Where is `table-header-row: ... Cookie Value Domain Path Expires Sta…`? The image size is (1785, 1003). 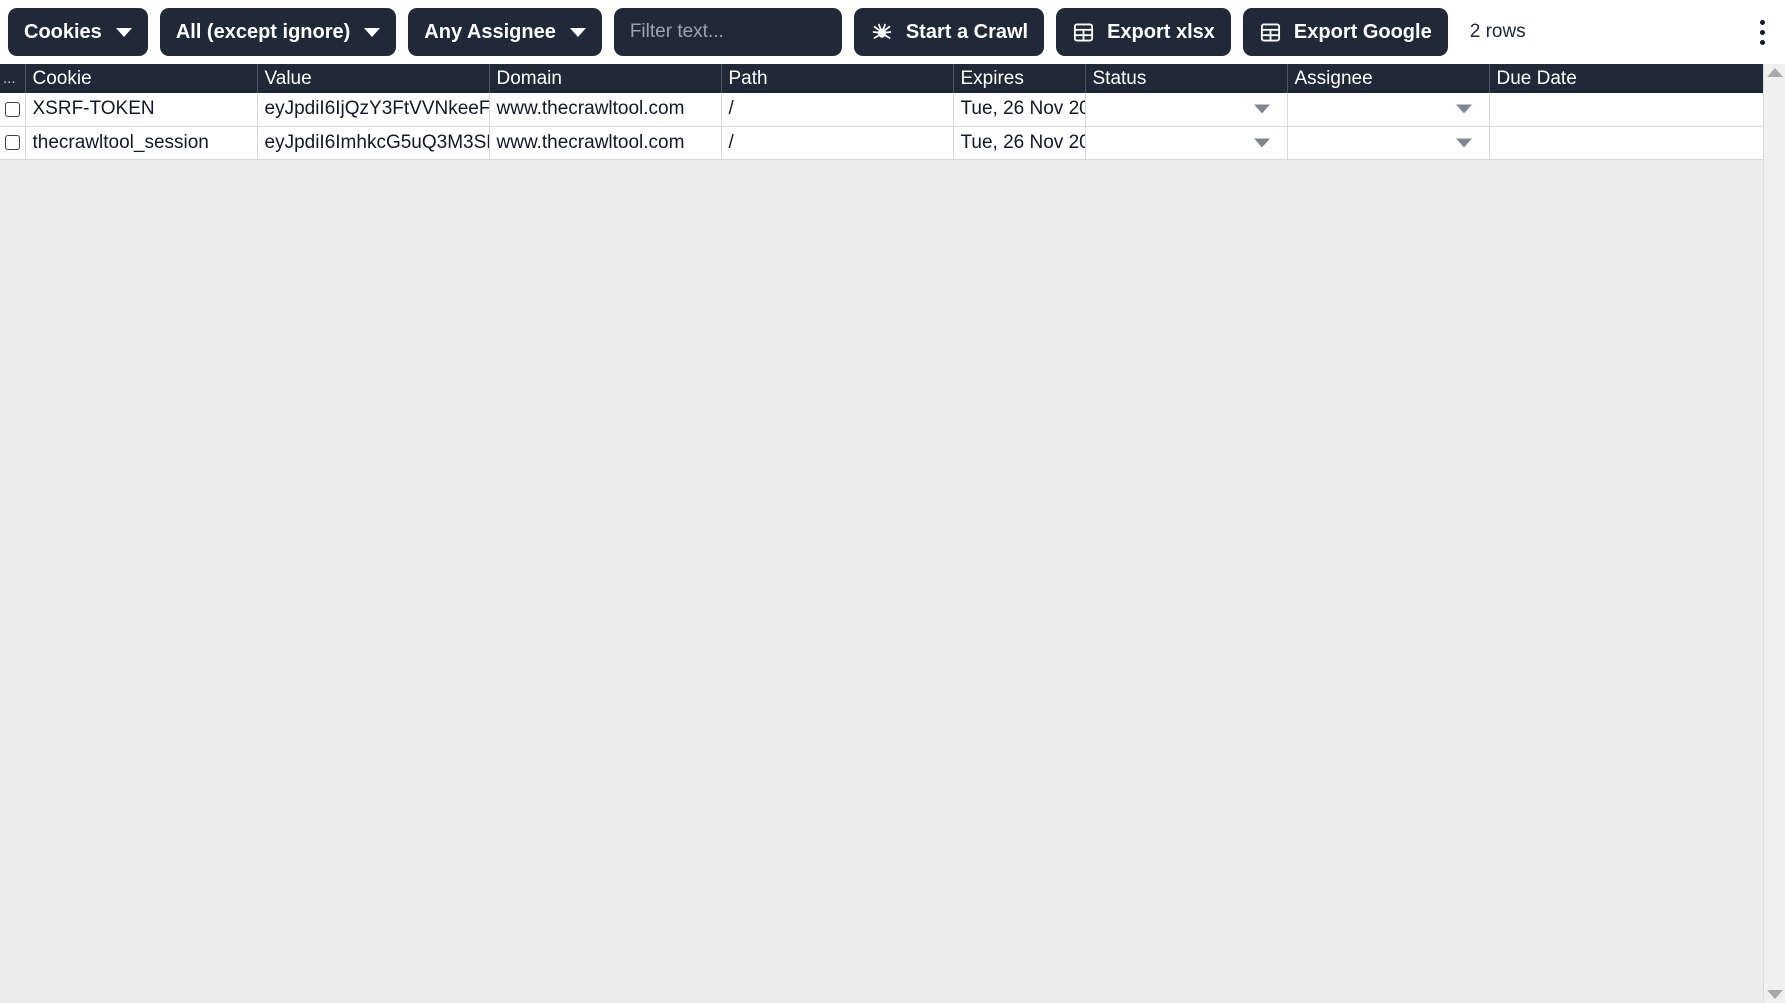
table-header-row: ... Cookie Value Domain Path Expires Sta… is located at coordinates (881, 78).